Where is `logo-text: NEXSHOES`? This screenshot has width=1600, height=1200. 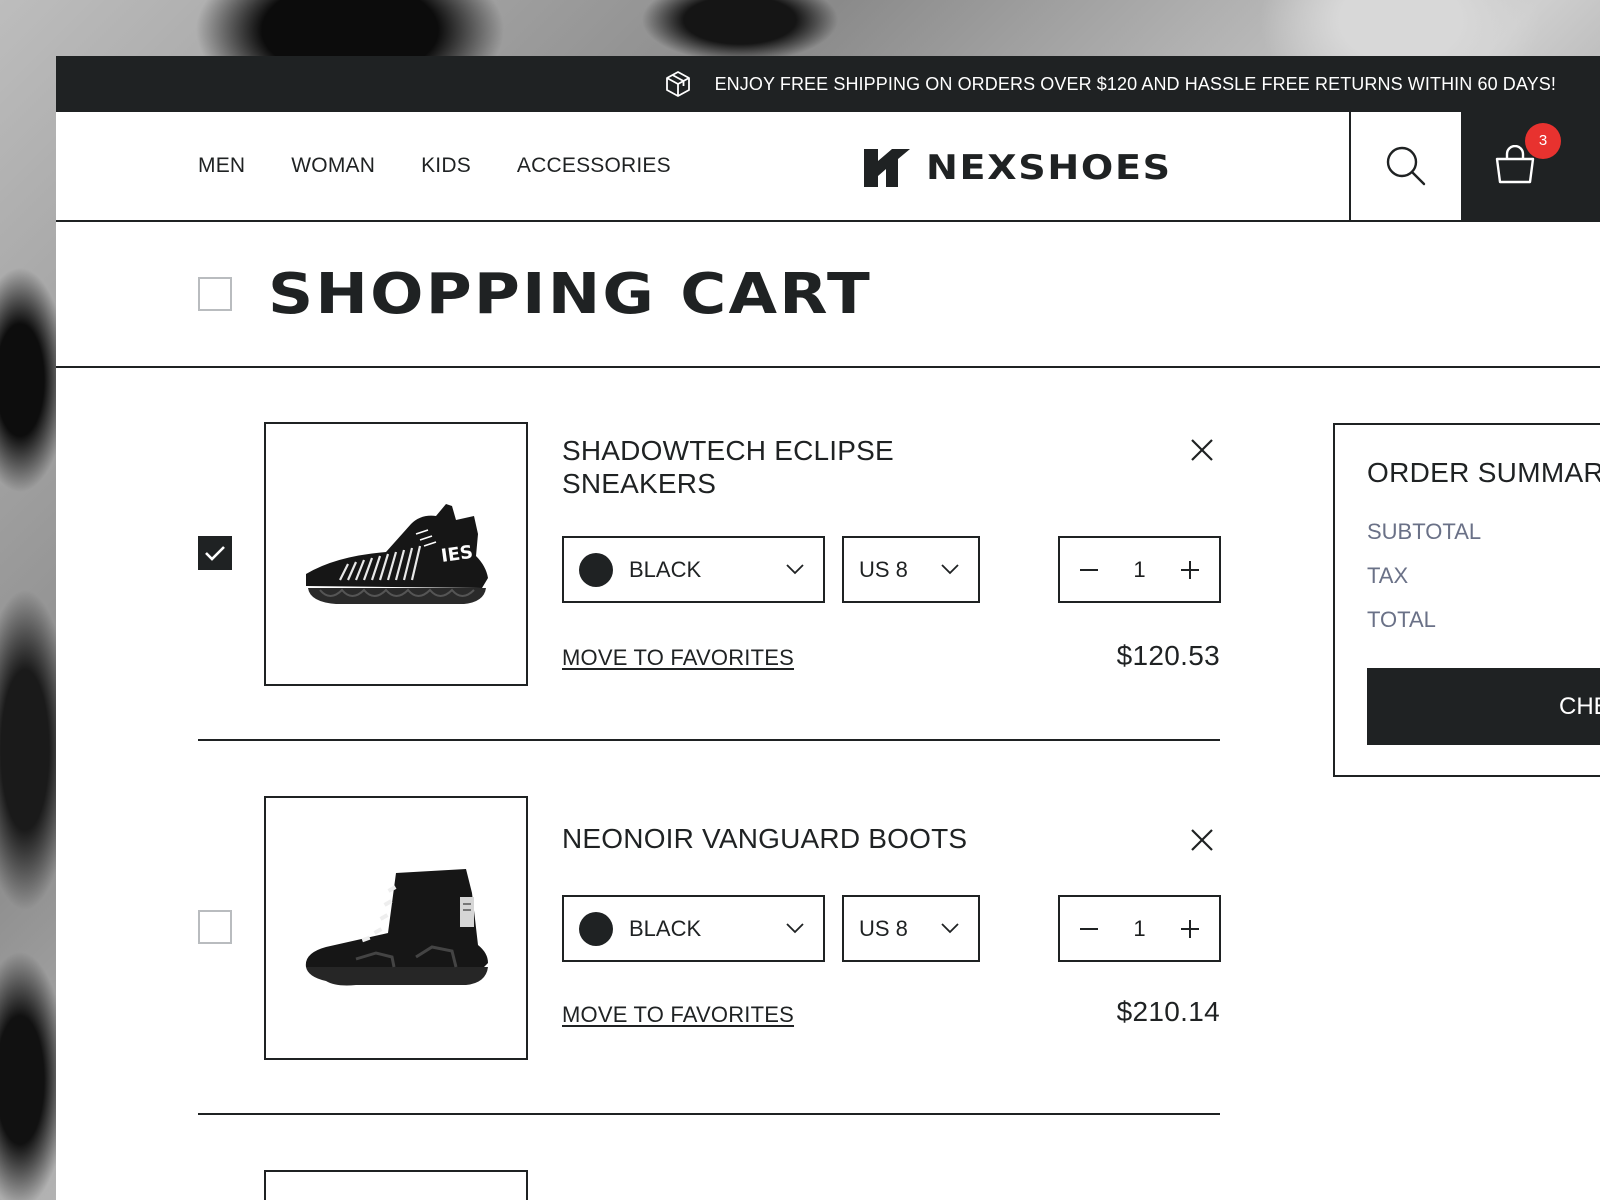 logo-text: NEXSHOES is located at coordinates (1049, 168).